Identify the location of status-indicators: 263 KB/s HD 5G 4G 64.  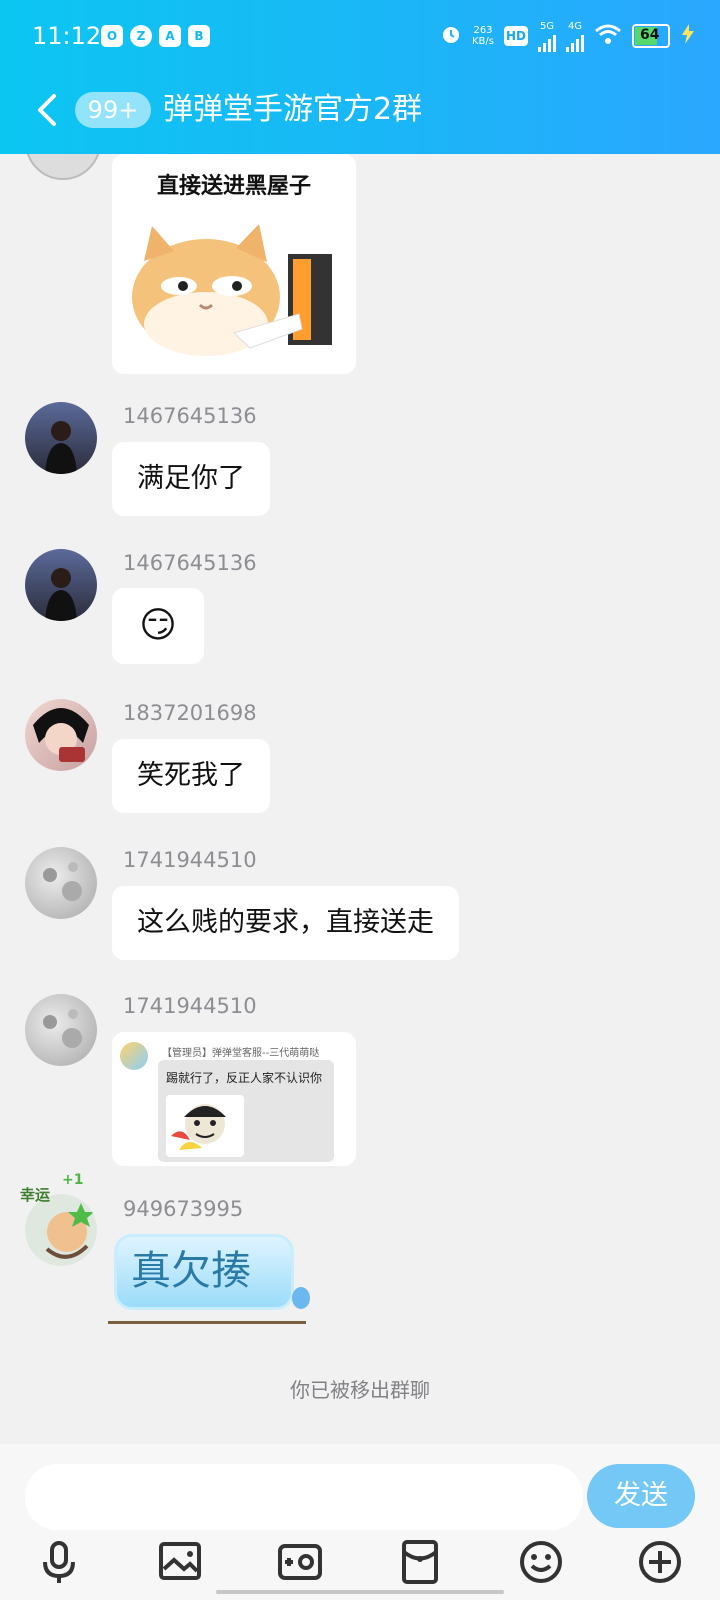
(568, 36).